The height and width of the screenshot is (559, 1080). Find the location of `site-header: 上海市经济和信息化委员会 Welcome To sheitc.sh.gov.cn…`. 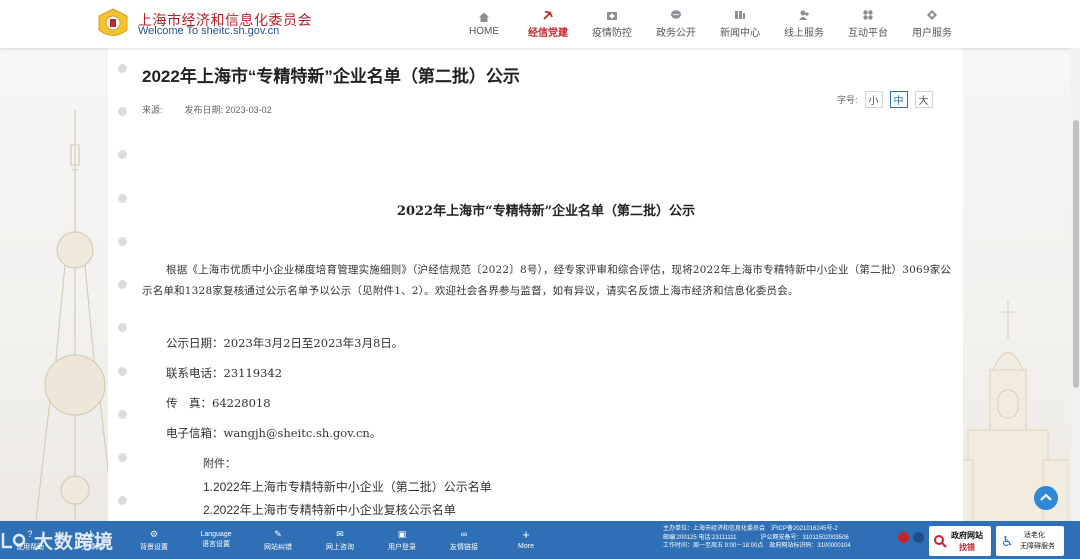

site-header: 上海市经济和信息化委员会 Welcome To sheitc.sh.gov.cn… is located at coordinates (540, 24).